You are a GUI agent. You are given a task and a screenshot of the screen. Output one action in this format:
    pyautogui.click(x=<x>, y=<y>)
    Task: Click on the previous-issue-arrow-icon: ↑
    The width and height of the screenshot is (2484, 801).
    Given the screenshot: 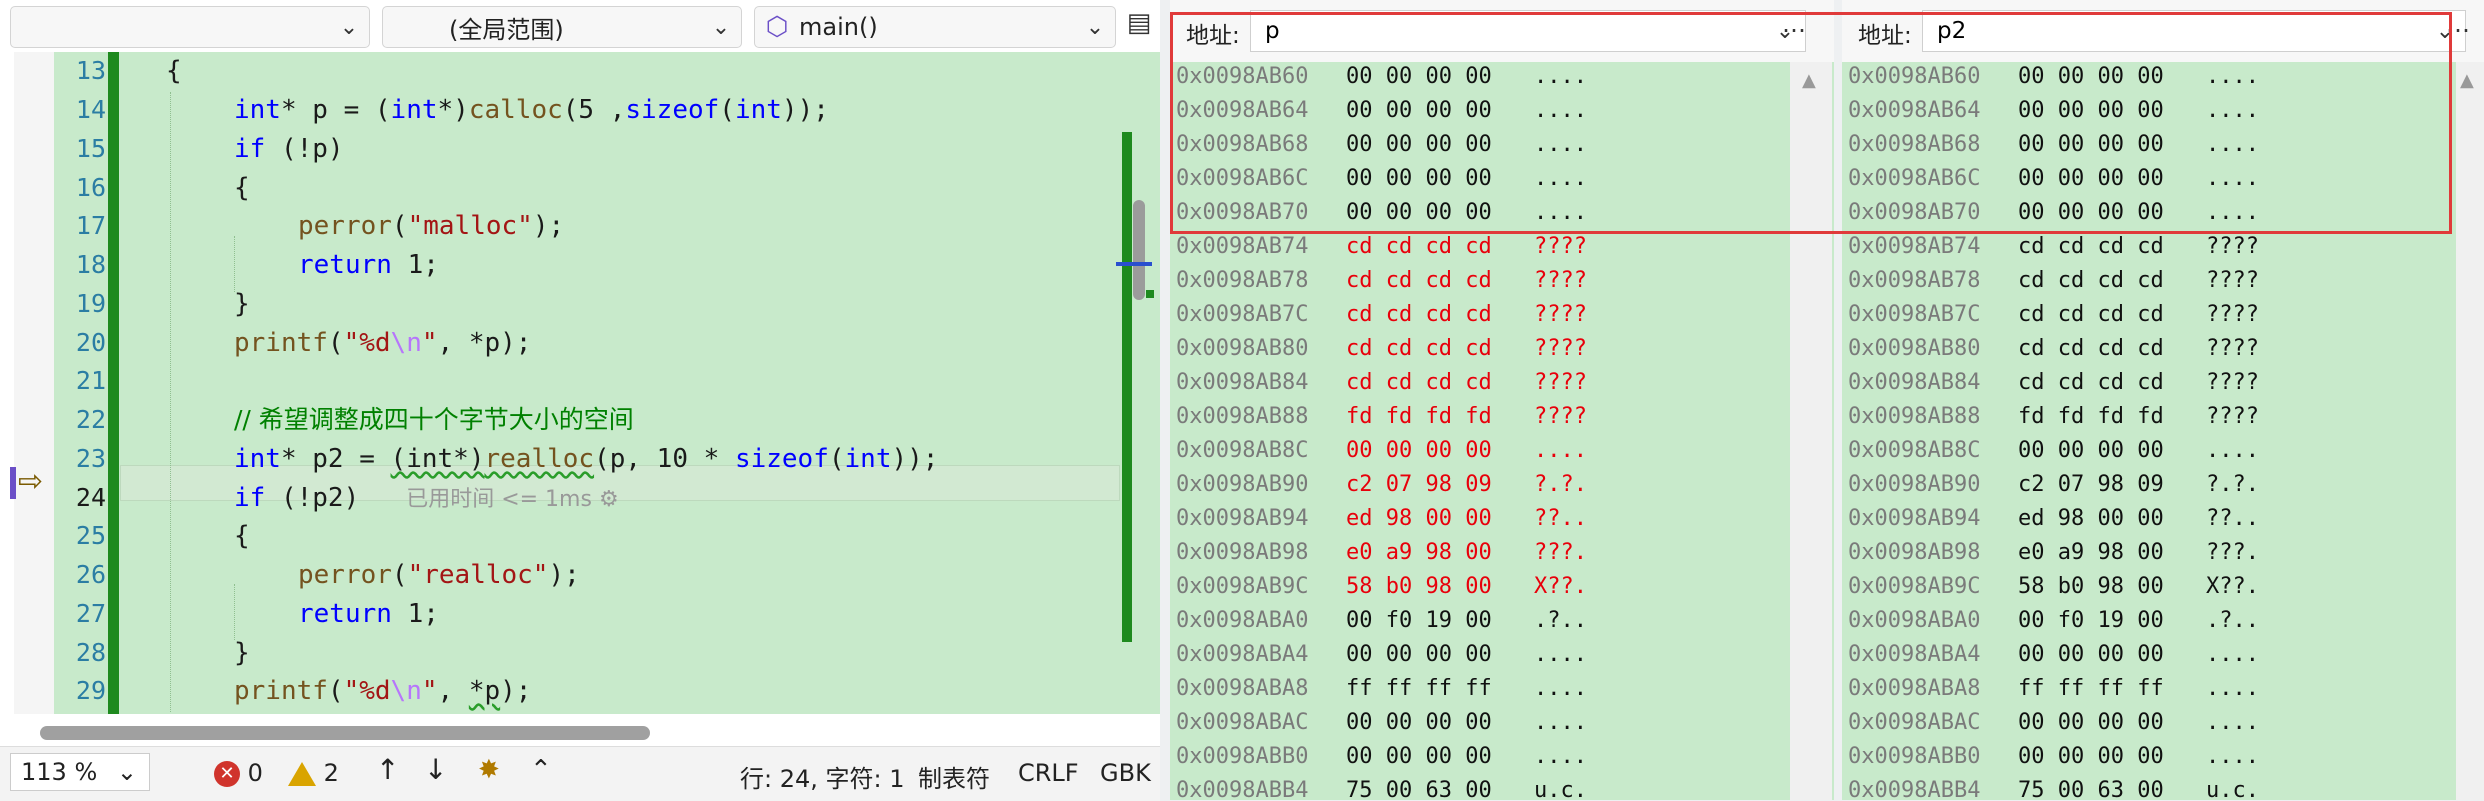 What is the action you would take?
    pyautogui.click(x=387, y=769)
    